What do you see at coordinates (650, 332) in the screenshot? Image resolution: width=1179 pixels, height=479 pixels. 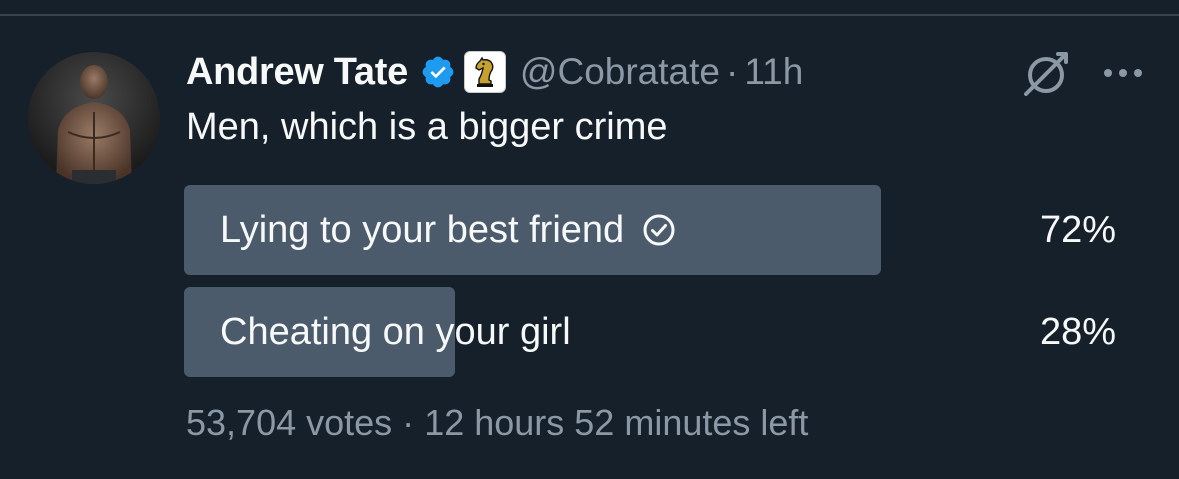 I see `poll-option: Cheating on your girl 28%` at bounding box center [650, 332].